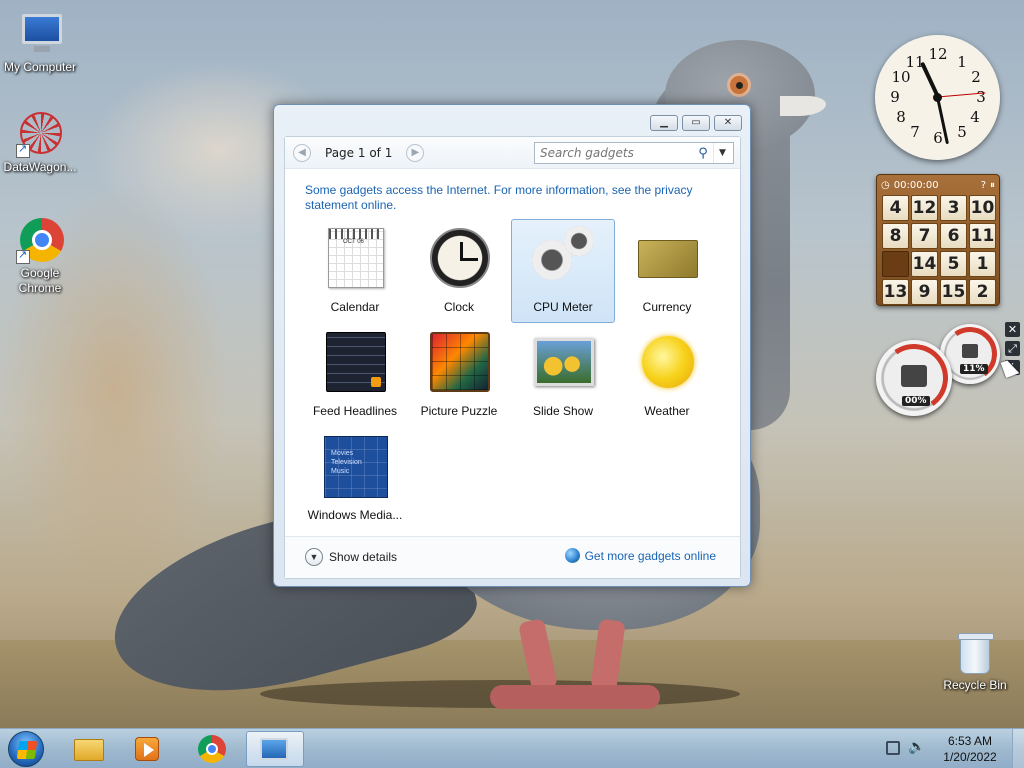 This screenshot has width=1024, height=768. I want to click on gadget-label: Weather, so click(667, 411).